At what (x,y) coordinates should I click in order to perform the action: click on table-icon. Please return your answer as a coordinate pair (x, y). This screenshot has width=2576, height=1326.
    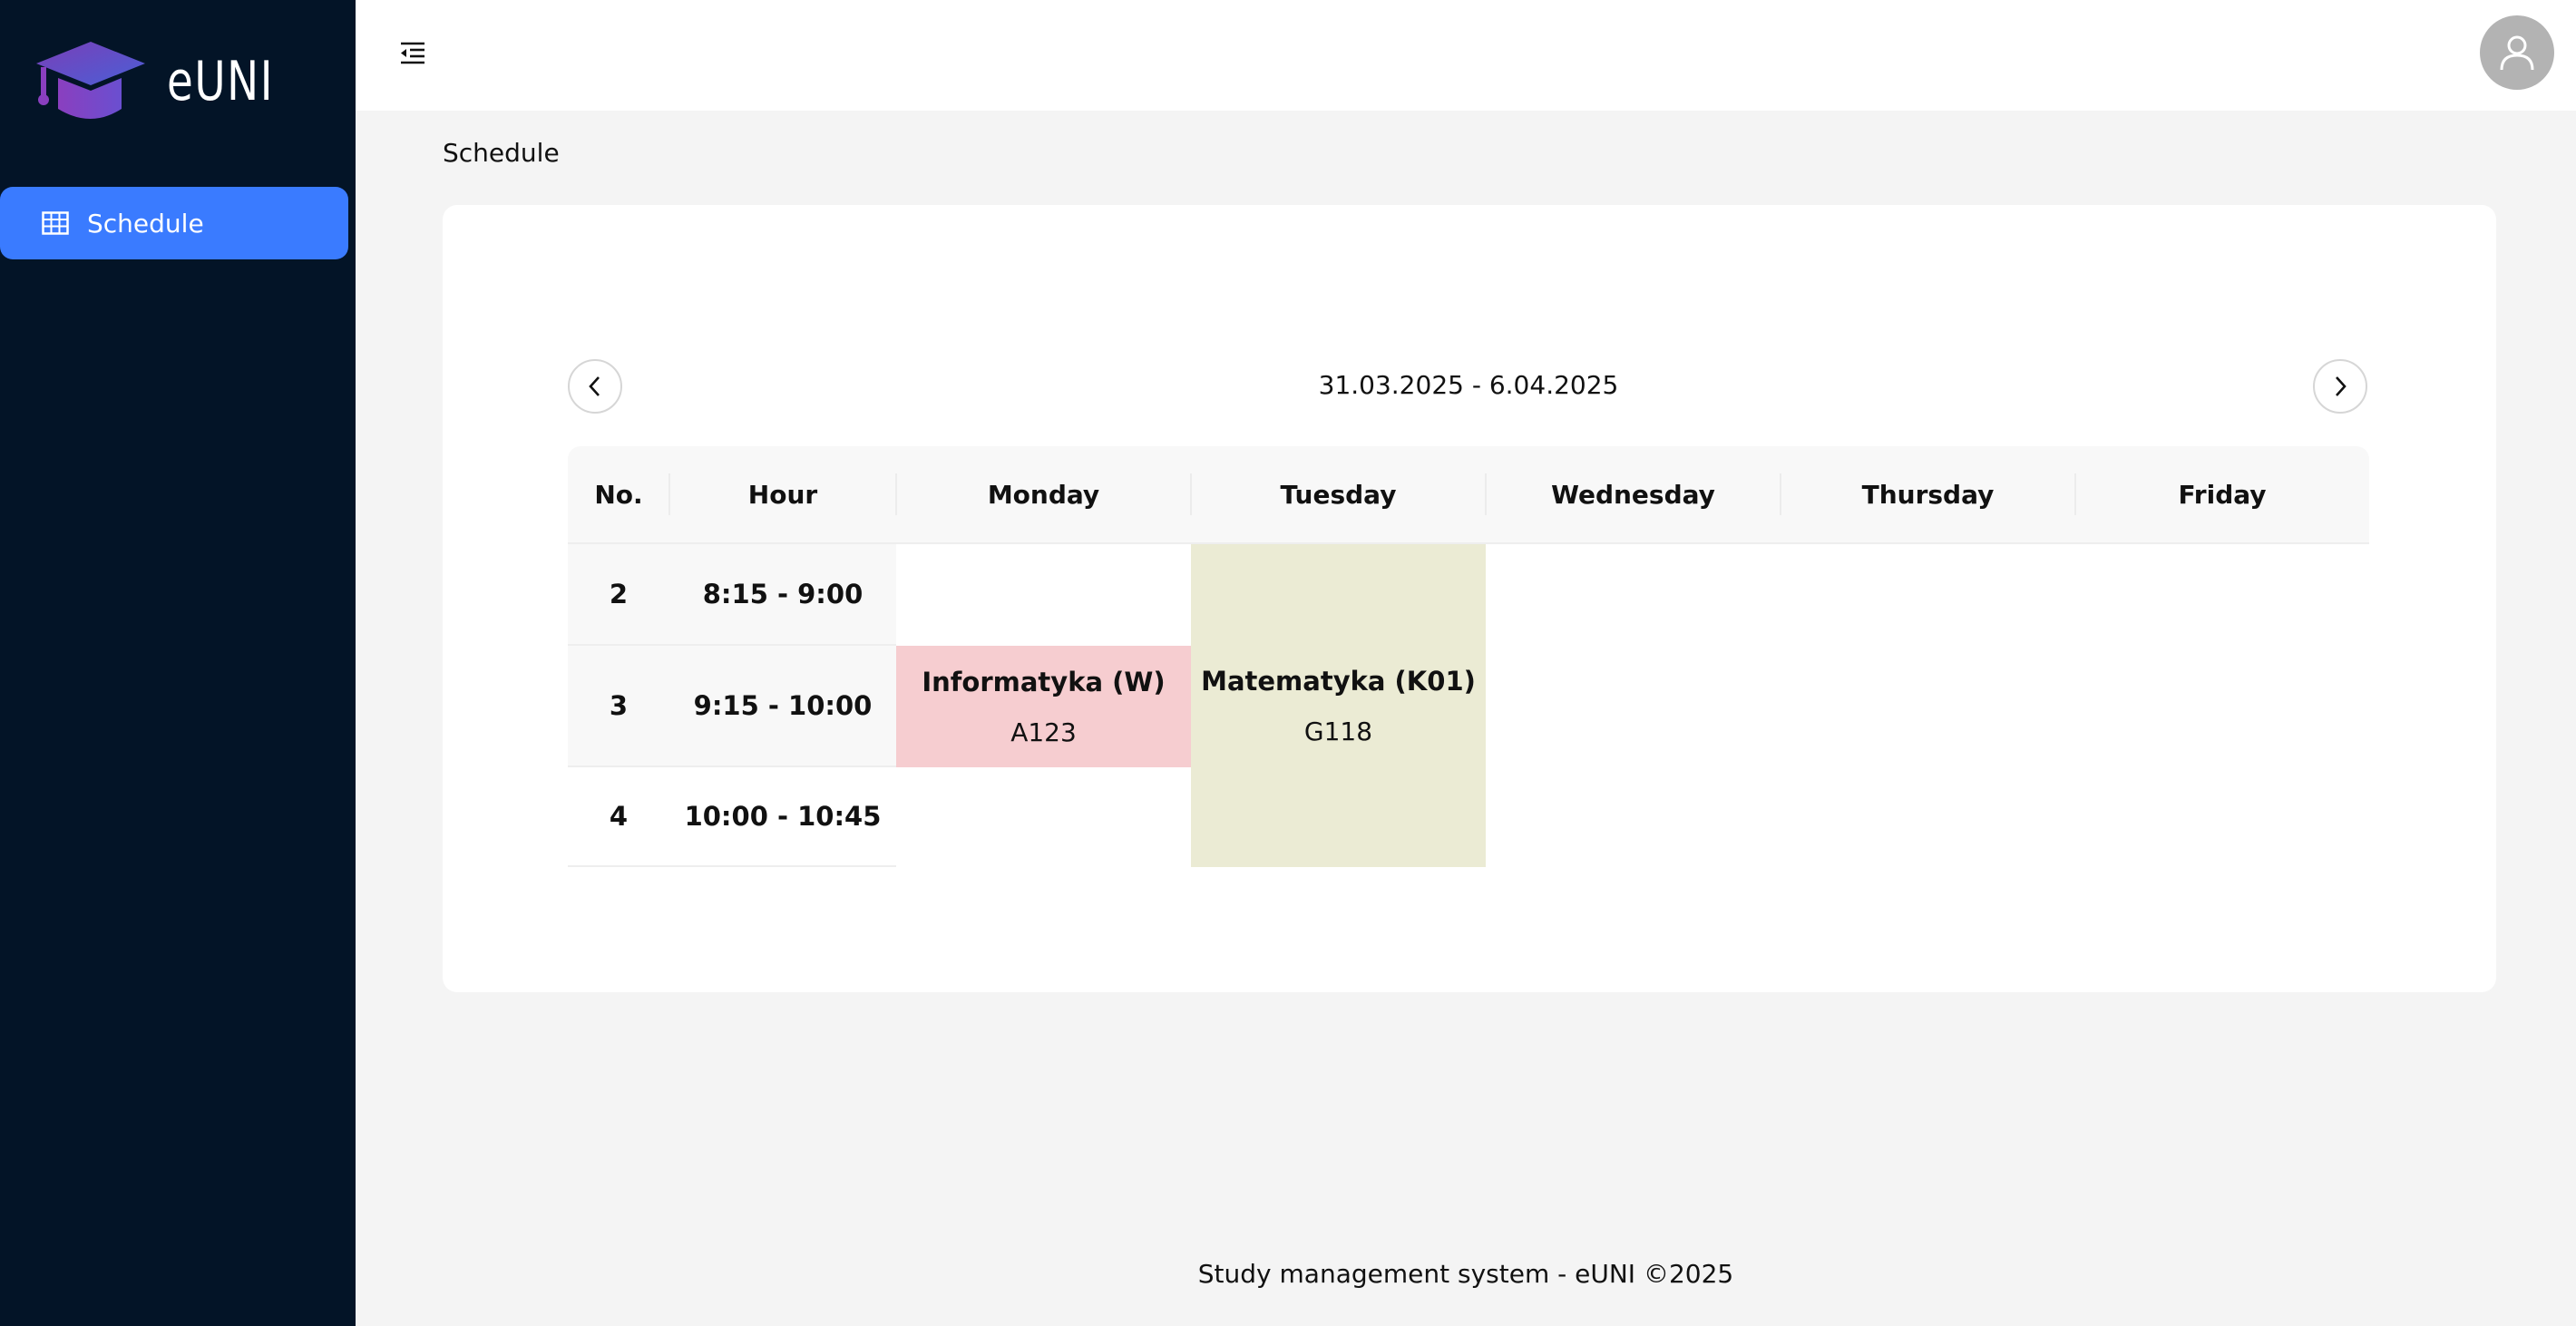
    Looking at the image, I should click on (55, 223).